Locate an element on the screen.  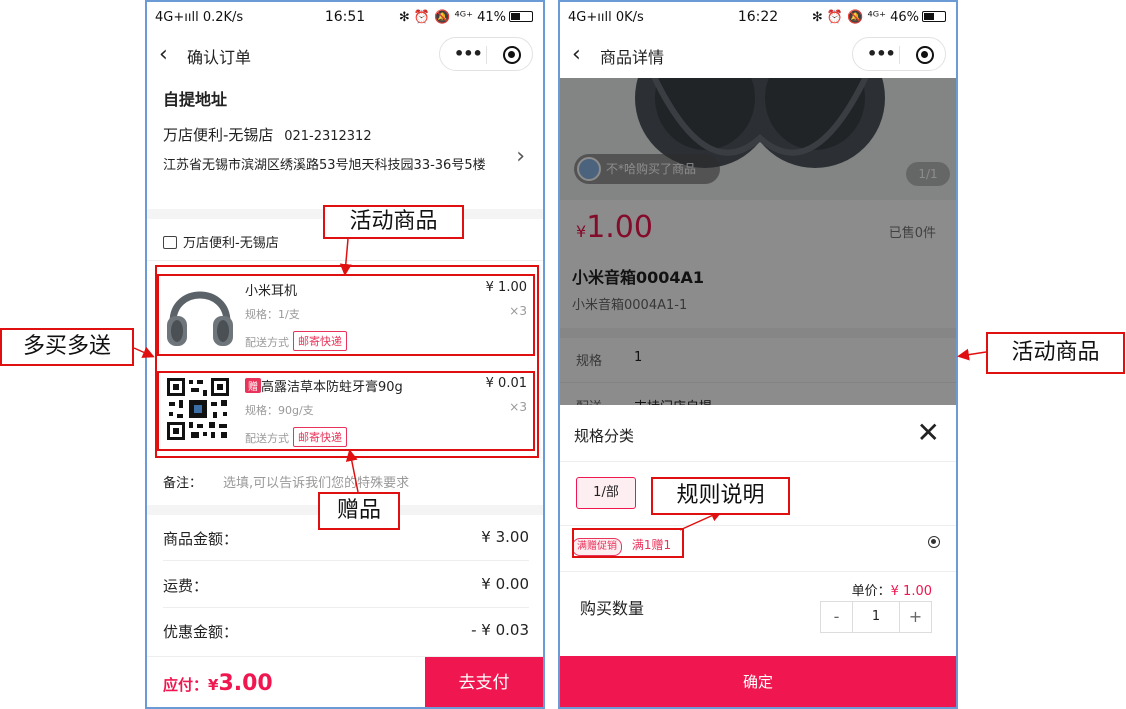
rule-explain-callout: 规则说明 is located at coordinates (720, 496).